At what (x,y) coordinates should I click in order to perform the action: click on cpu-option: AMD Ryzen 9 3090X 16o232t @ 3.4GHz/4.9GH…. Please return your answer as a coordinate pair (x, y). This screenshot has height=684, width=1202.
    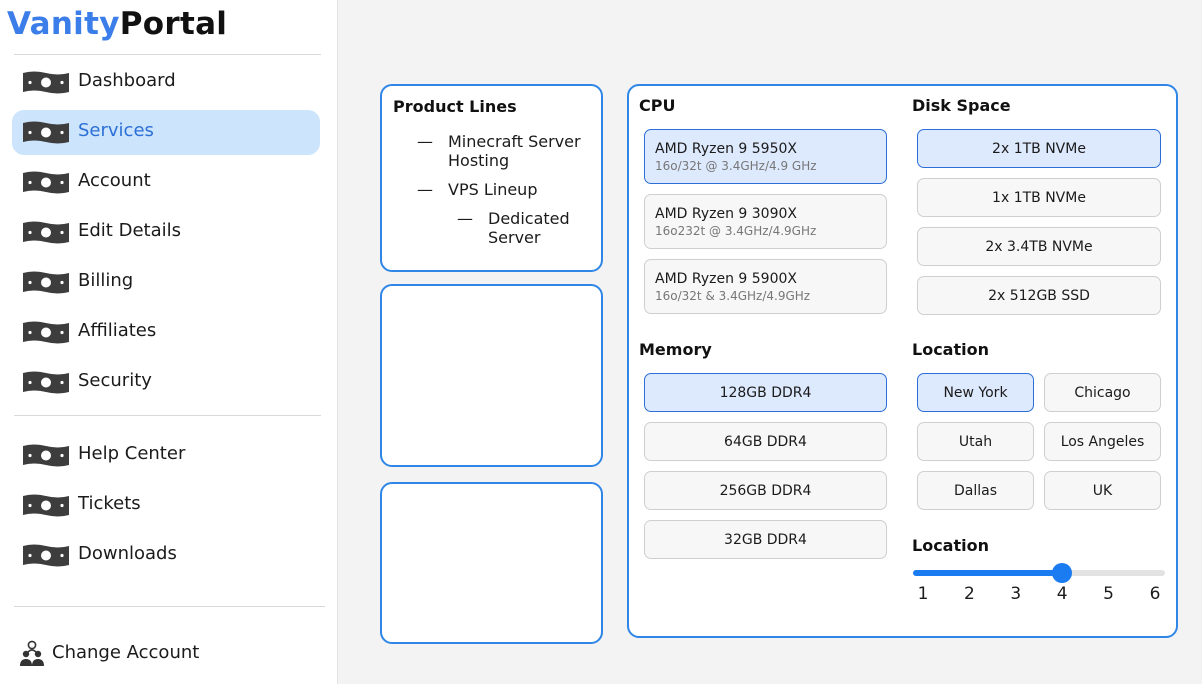
    Looking at the image, I should click on (765, 221).